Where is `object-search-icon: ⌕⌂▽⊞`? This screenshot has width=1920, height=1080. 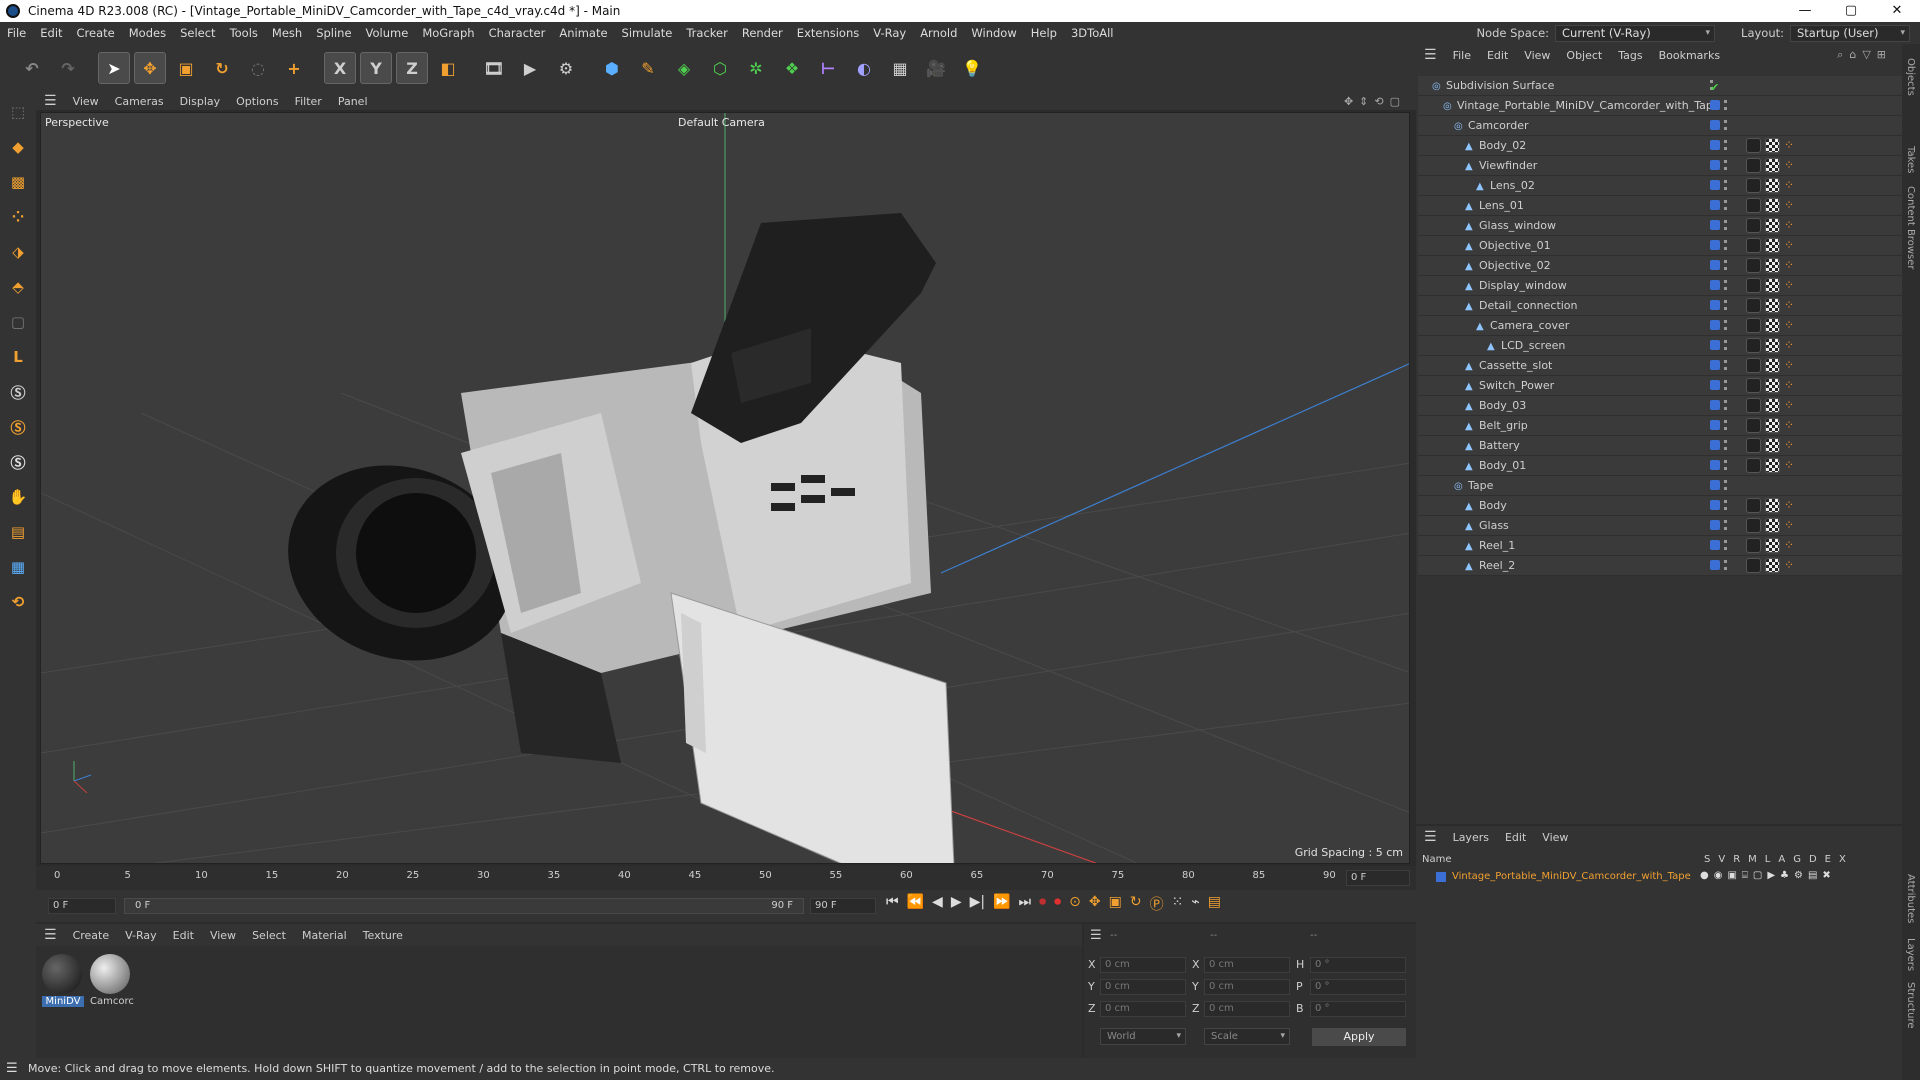
object-search-icon: ⌕⌂▽⊞ is located at coordinates (1864, 55).